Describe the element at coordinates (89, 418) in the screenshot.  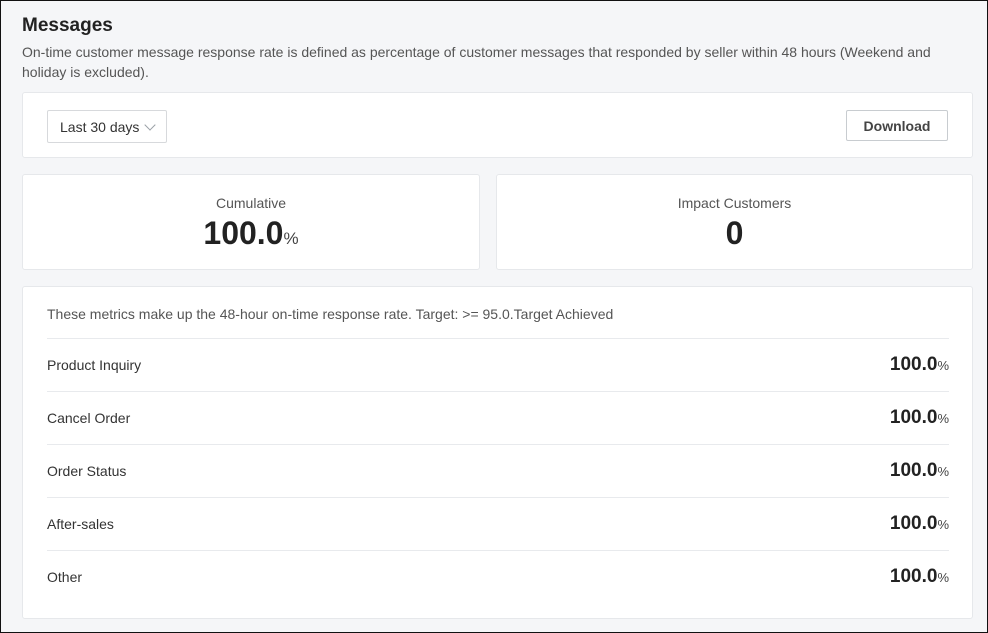
I see `metric-label: Cancel Order` at that location.